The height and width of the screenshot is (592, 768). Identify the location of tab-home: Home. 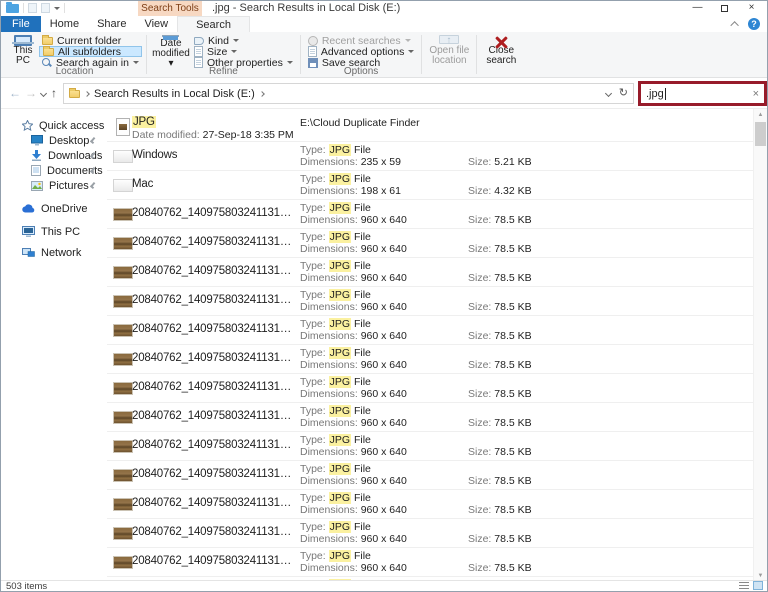
(64, 24).